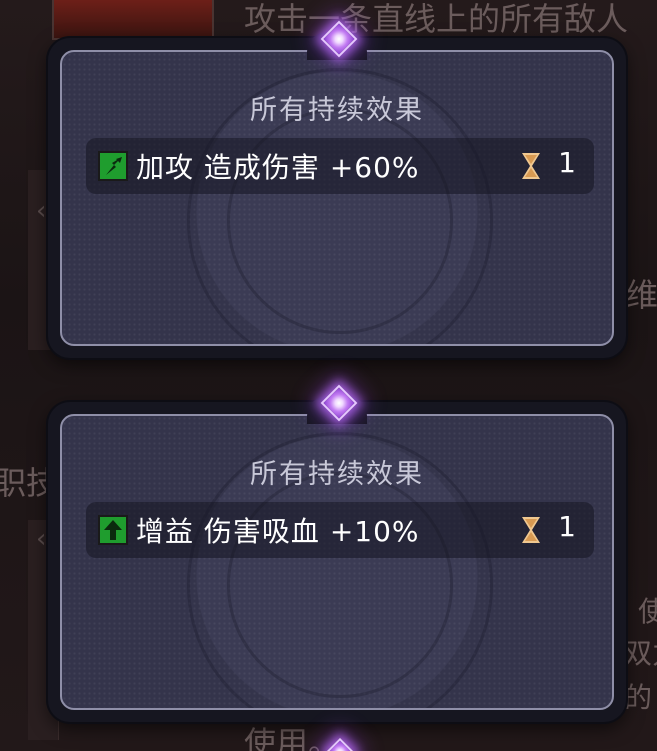  I want to click on background-text: 维, so click(641, 295).